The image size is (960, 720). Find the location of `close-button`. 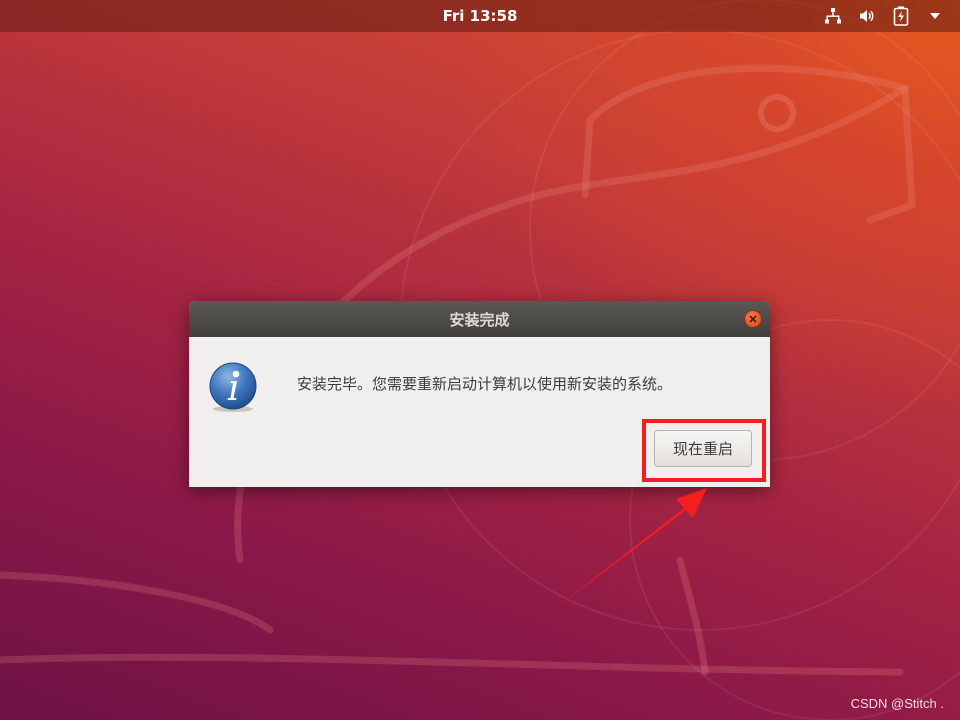

close-button is located at coordinates (753, 319).